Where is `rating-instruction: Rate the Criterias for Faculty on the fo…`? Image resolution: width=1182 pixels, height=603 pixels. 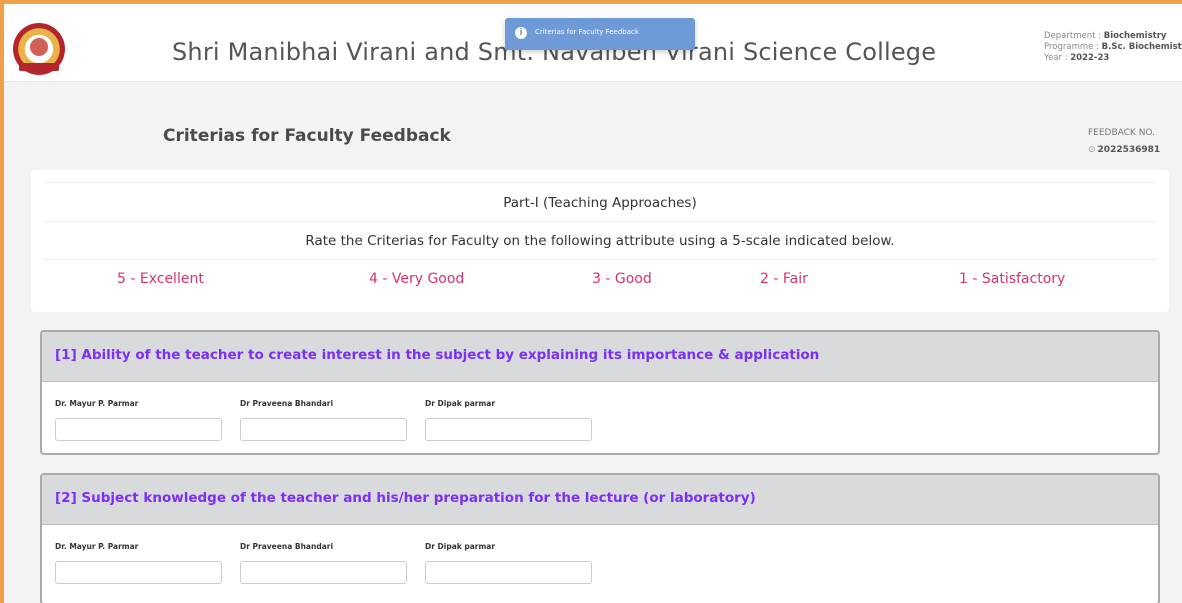
rating-instruction: Rate the Criterias for Faculty on the fo… is located at coordinates (600, 241).